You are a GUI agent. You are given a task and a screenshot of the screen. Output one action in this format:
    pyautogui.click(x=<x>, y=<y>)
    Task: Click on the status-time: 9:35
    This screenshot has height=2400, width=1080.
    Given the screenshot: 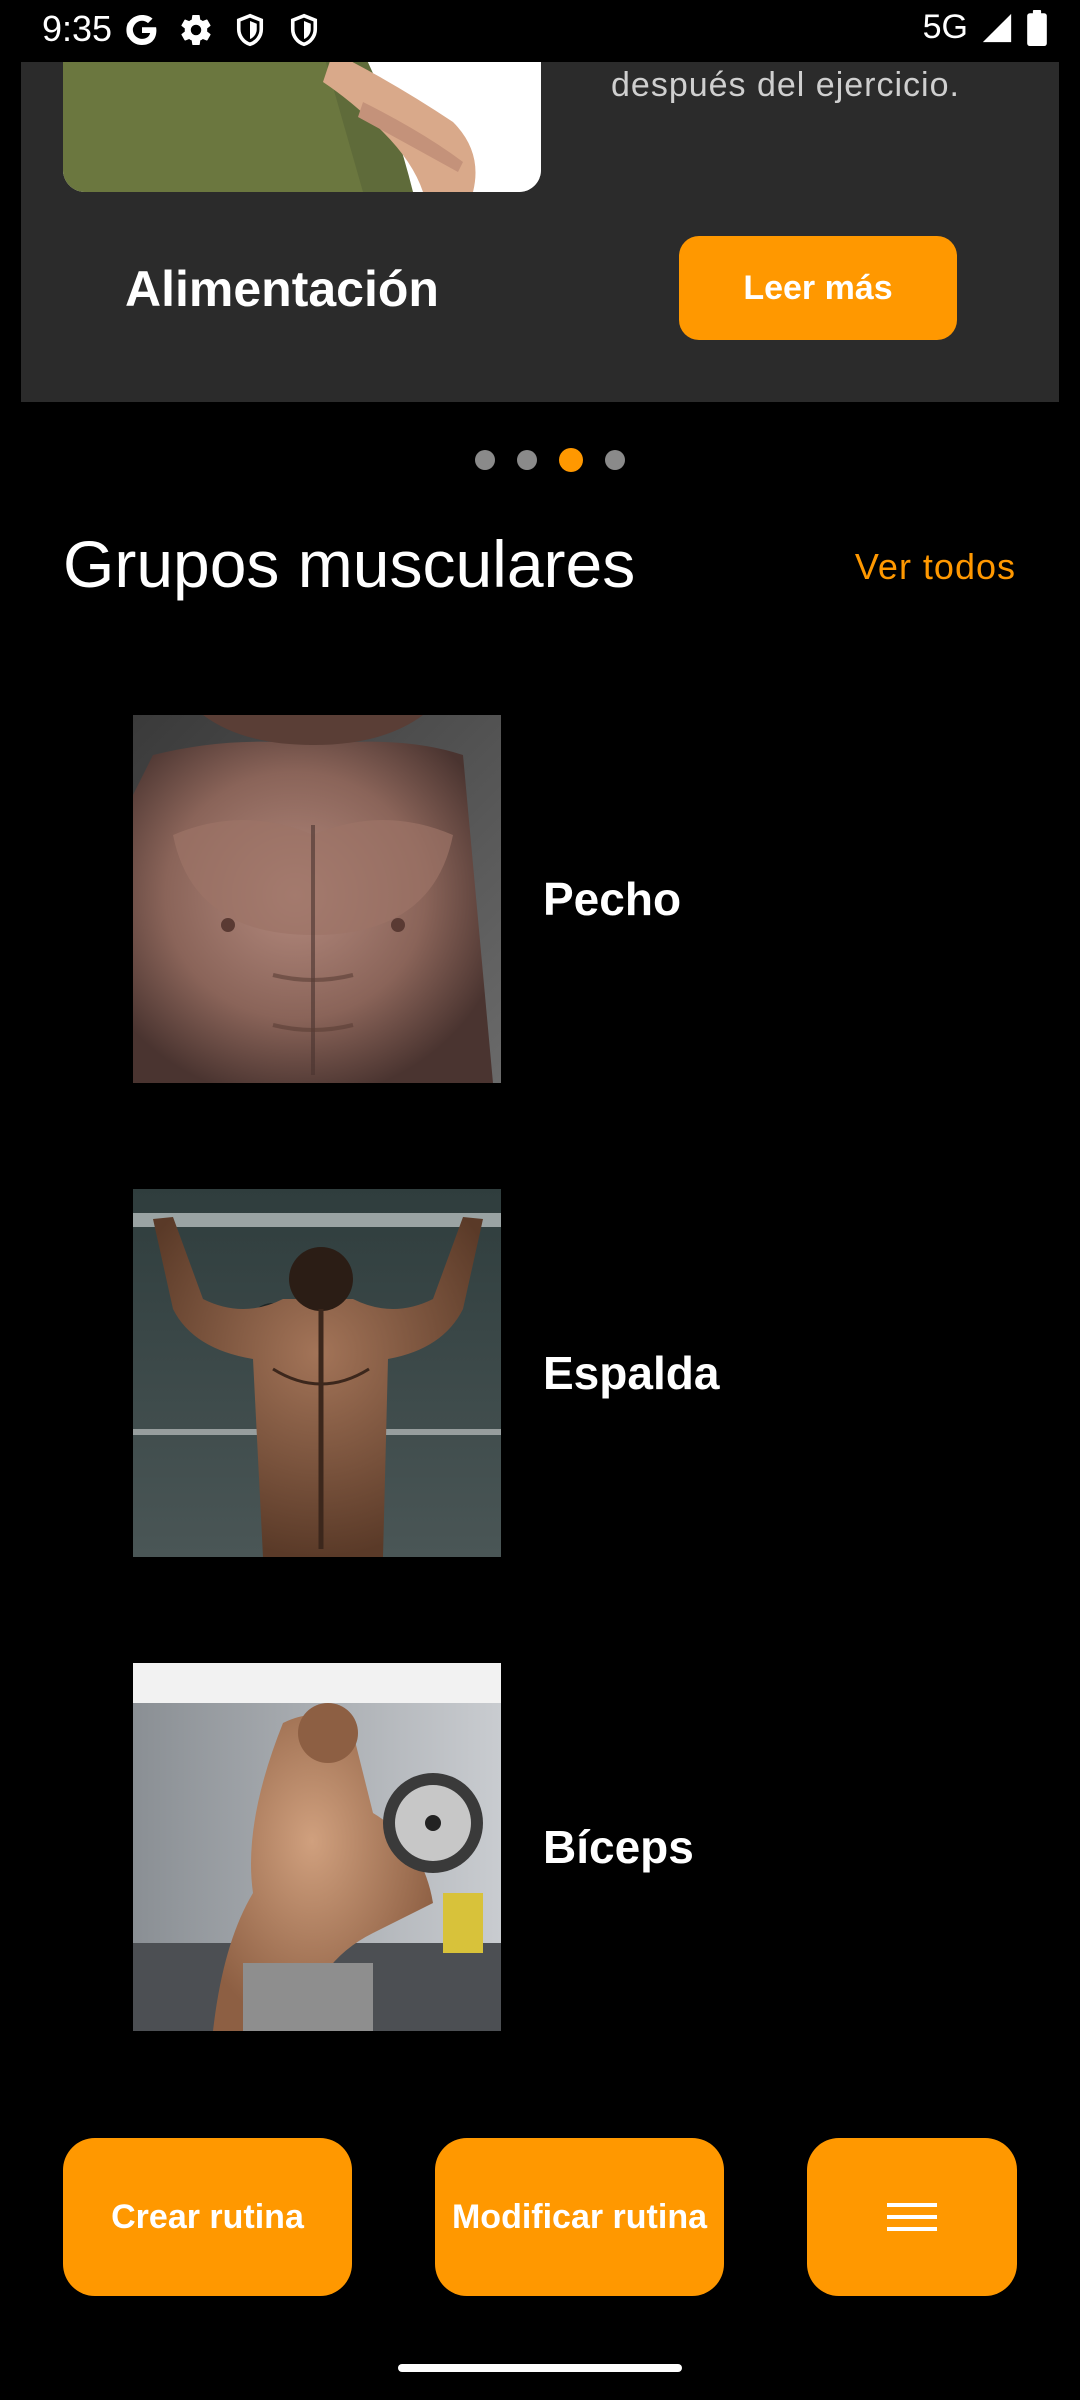 What is the action you would take?
    pyautogui.click(x=77, y=28)
    